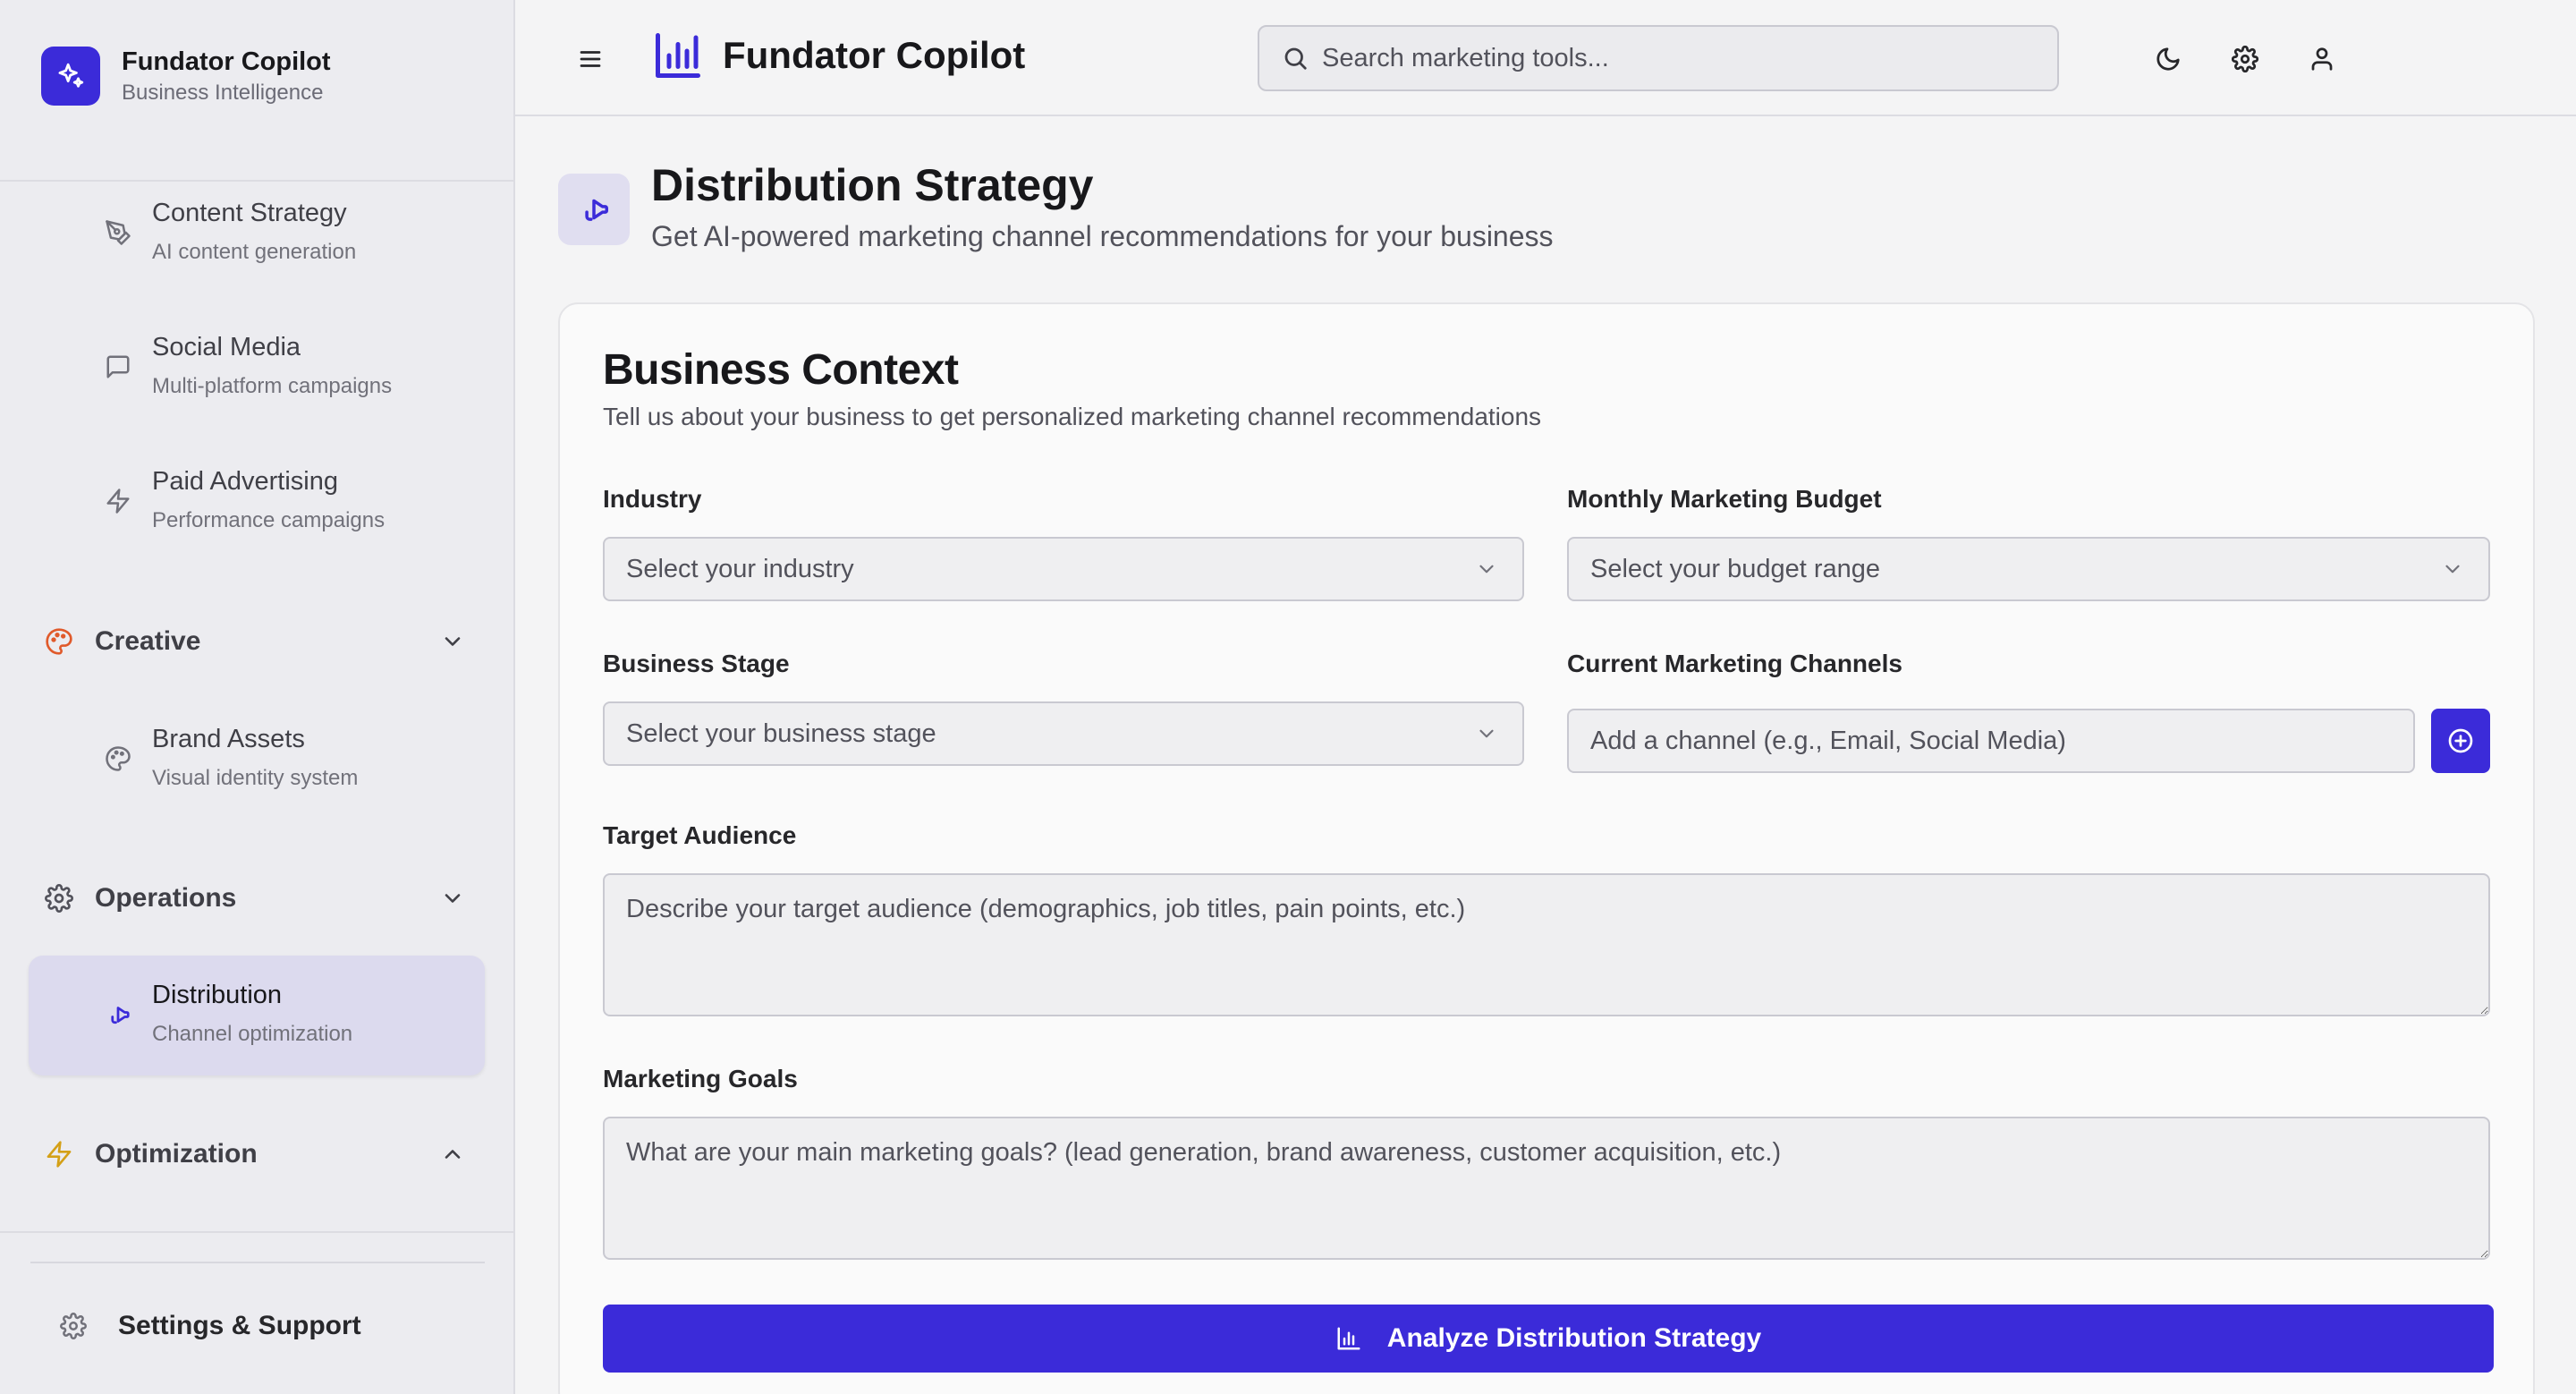  I want to click on sidebar-item-subtitle: Channel optimization, so click(252, 1034).